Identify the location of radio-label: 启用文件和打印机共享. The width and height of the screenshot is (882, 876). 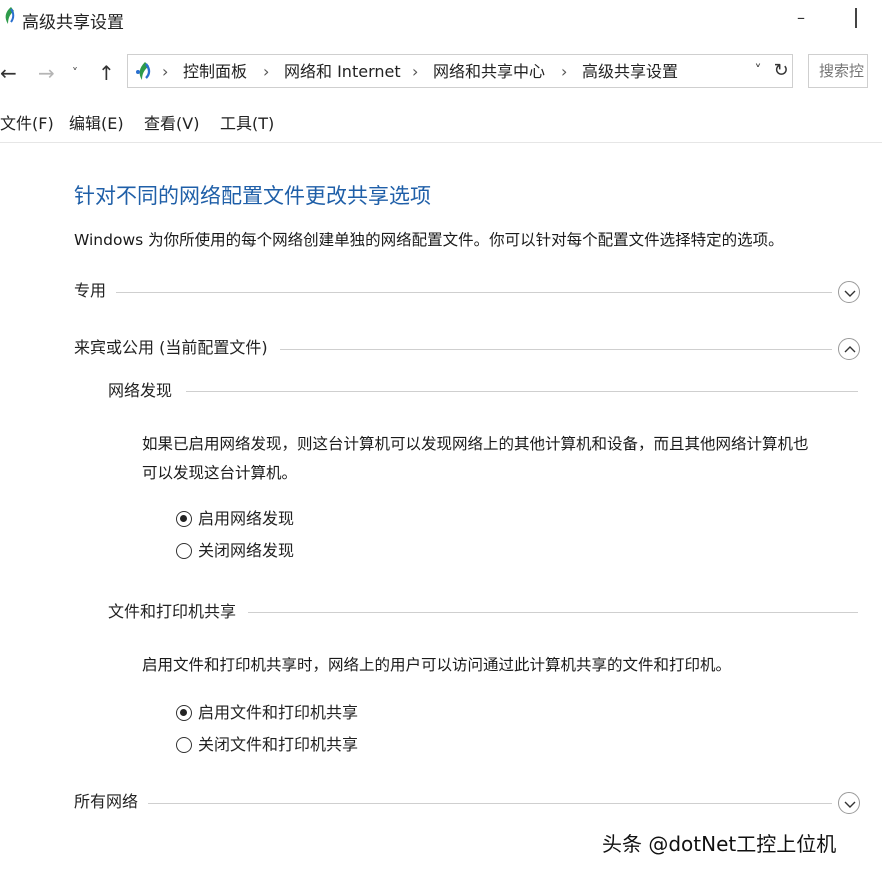
(278, 712).